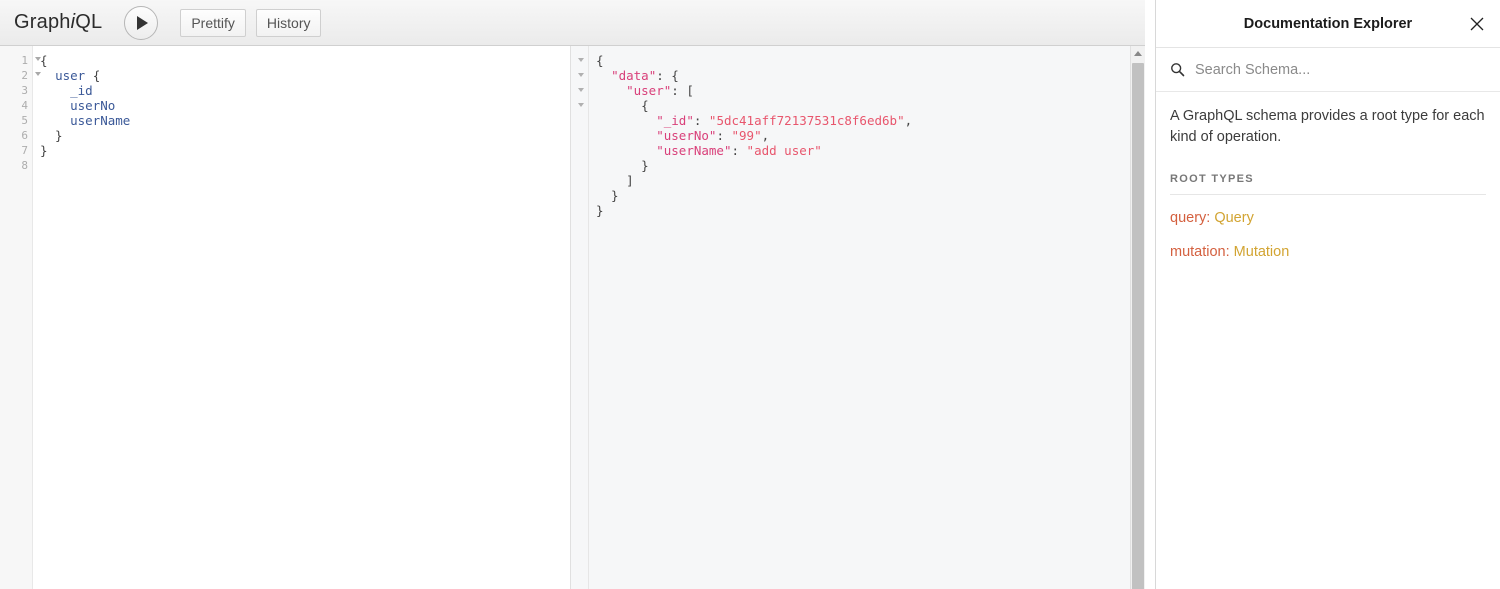 This screenshot has width=1500, height=589. What do you see at coordinates (288, 22) in the screenshot?
I see `history-button: History` at bounding box center [288, 22].